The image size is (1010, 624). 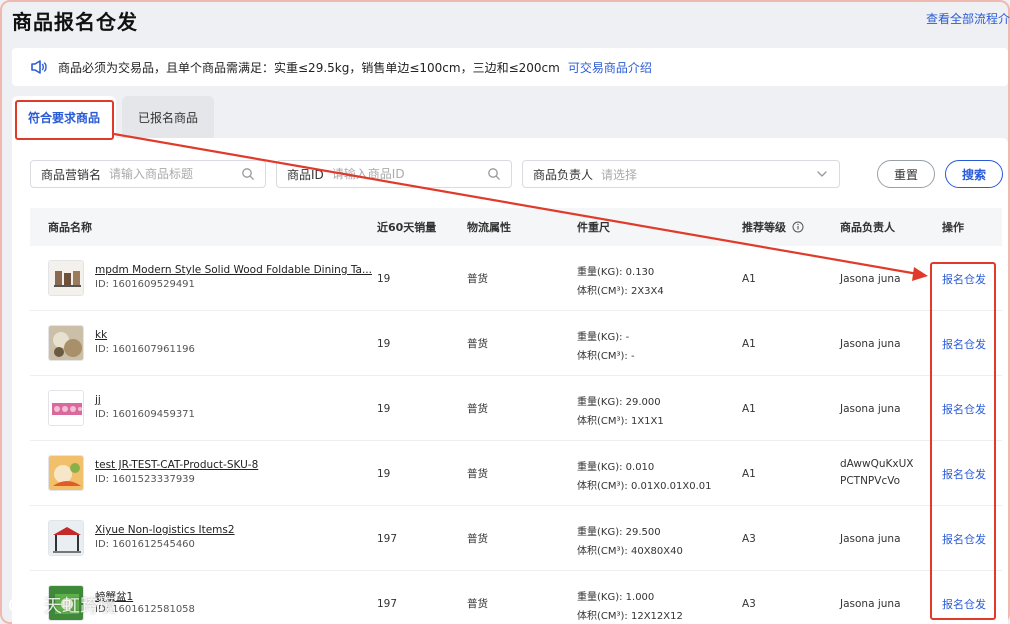 What do you see at coordinates (80, 606) in the screenshot?
I see `watermark-text: 天虹跨境` at bounding box center [80, 606].